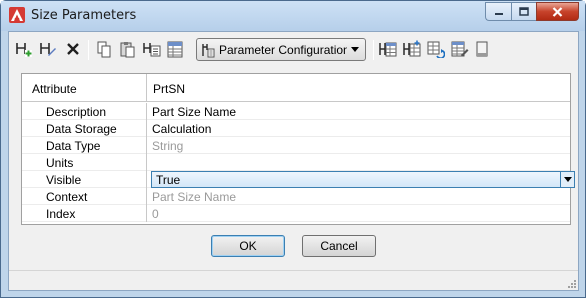 This screenshot has height=298, width=586. I want to click on edit-parameter-button, so click(48, 49).